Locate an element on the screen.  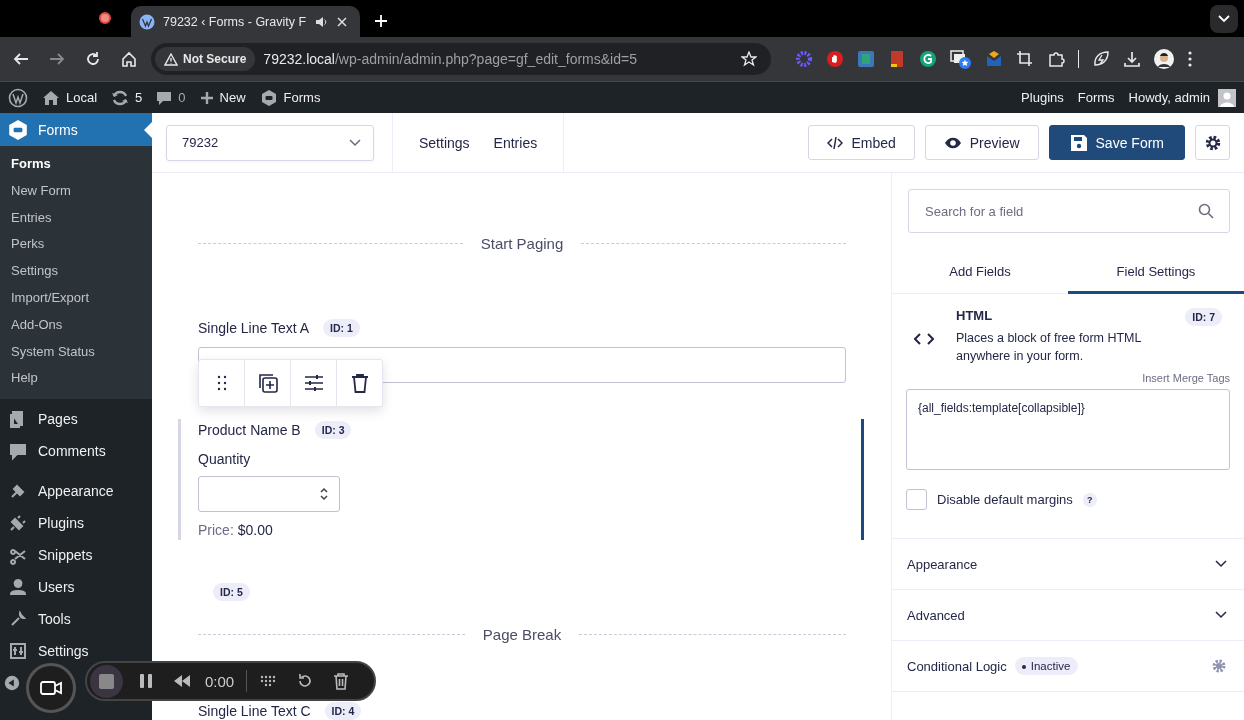
submenu-item: Settings is located at coordinates (76, 271).